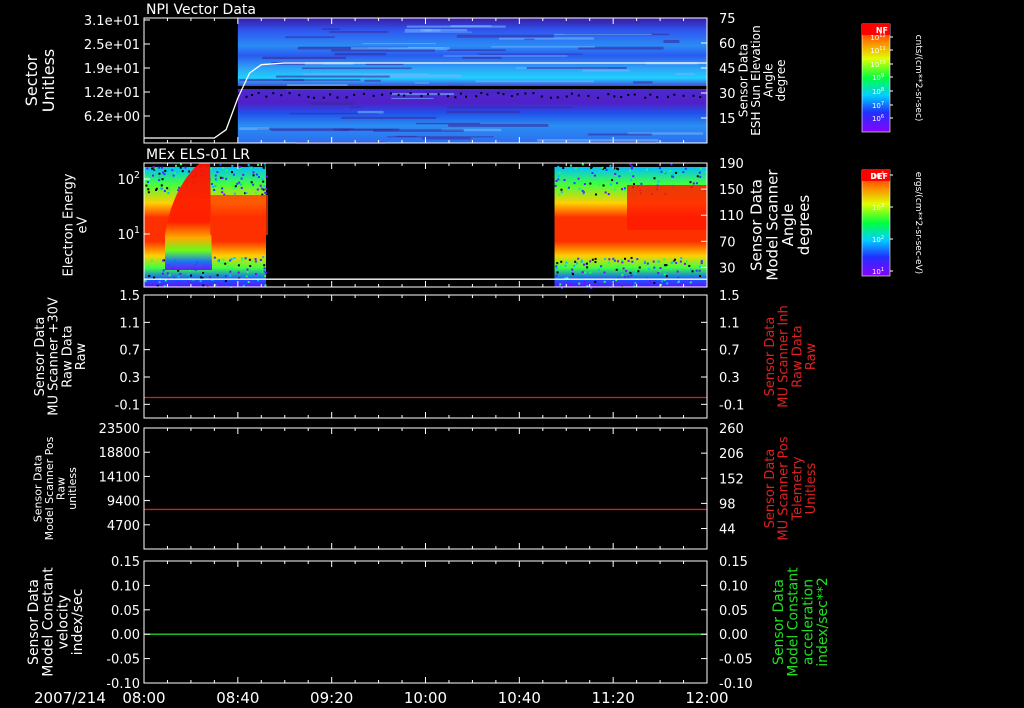  I want to click on y-tick-label-right: 152, so click(731, 479).